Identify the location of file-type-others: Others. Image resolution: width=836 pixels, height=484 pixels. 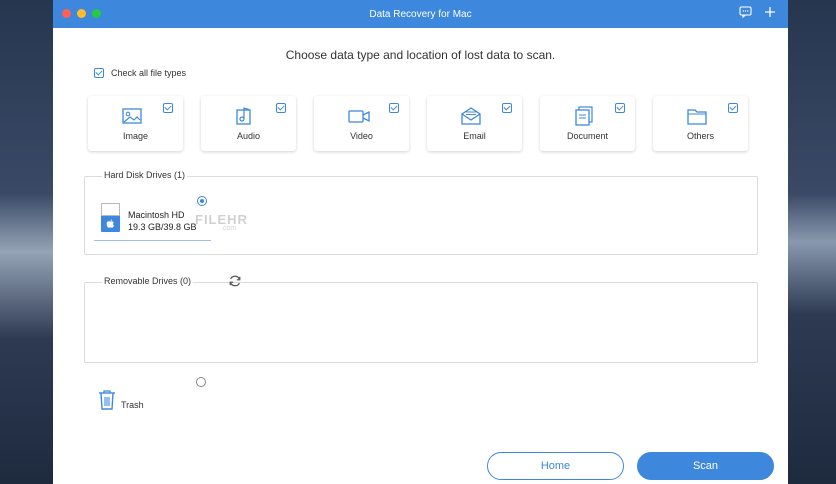
(700, 123).